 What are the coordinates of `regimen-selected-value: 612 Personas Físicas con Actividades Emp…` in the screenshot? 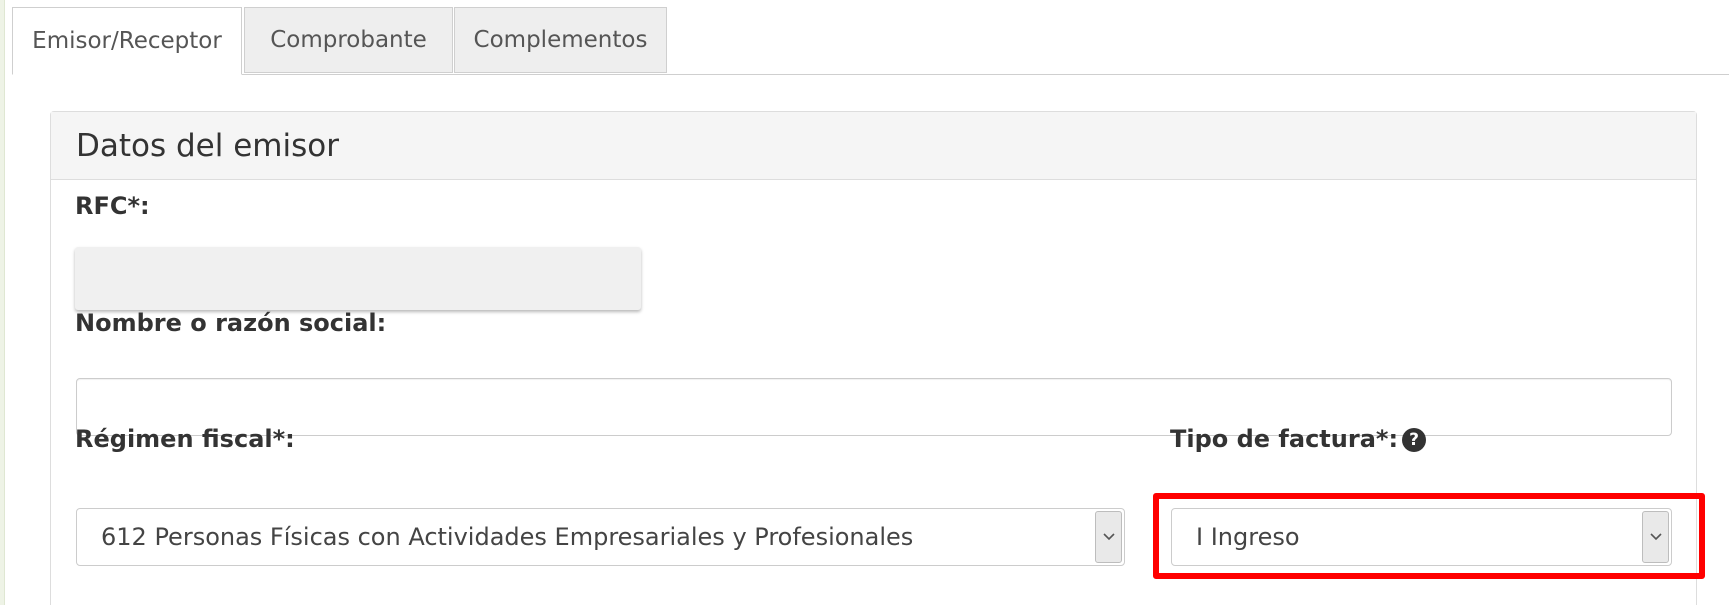 It's located at (507, 537).